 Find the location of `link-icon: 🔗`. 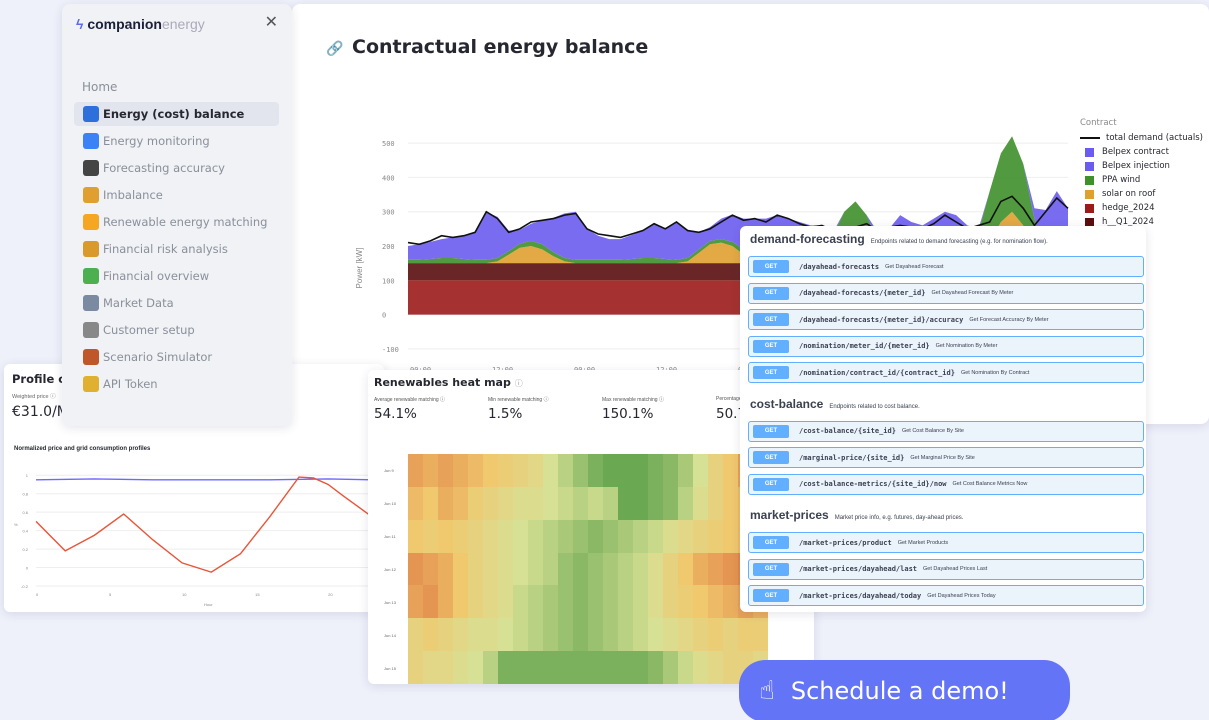

link-icon: 🔗 is located at coordinates (334, 48).